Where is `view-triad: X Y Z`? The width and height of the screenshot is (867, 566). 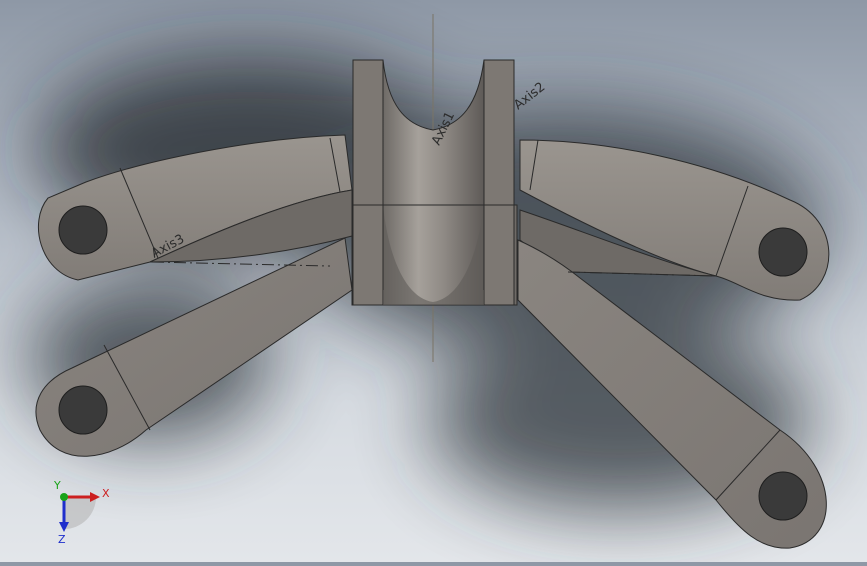
view-triad: X Y Z is located at coordinates (81, 512).